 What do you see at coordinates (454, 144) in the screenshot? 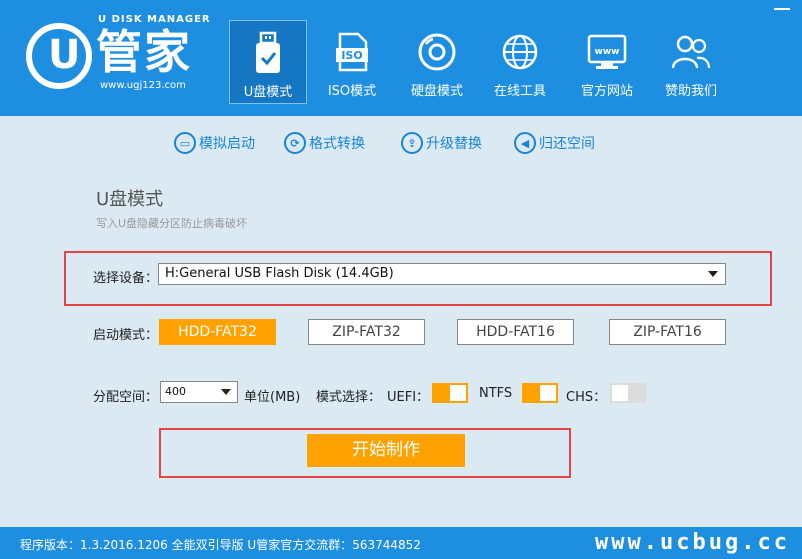
I see `tool-upgrade-label: 升级替换` at bounding box center [454, 144].